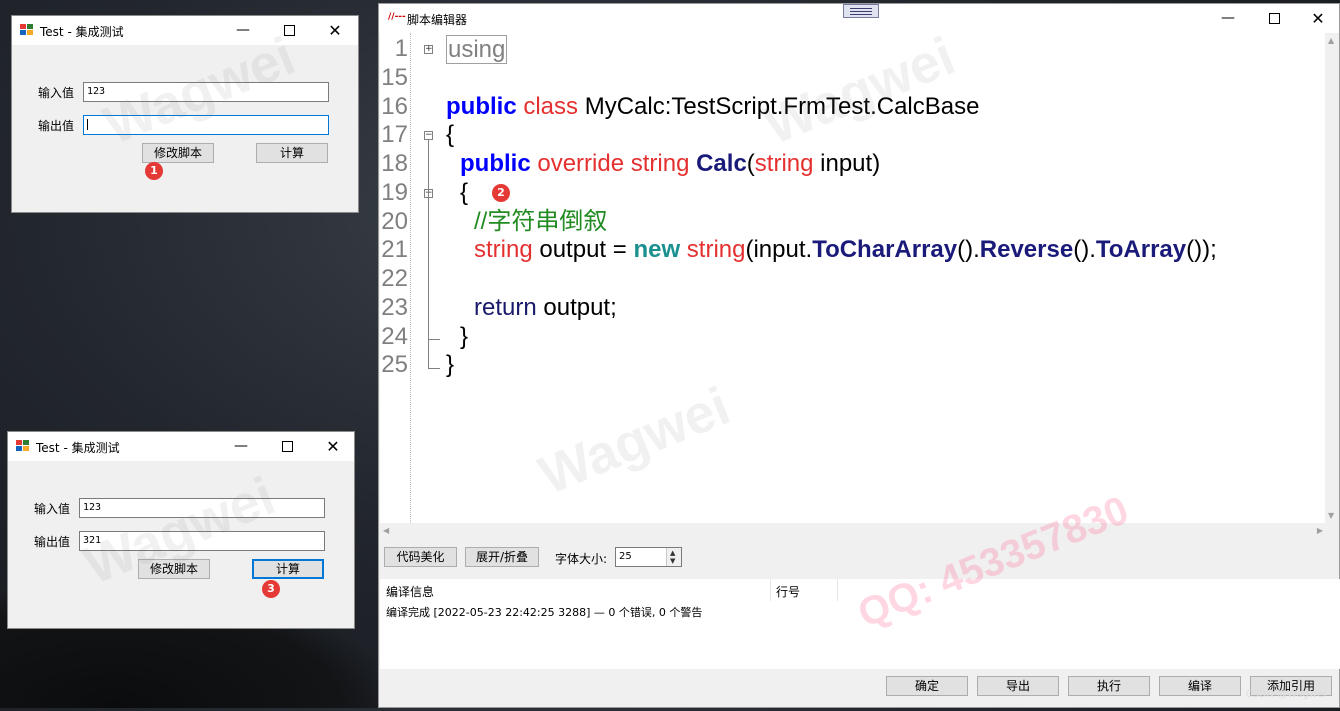  What do you see at coordinates (202, 541) in the screenshot?
I see `output-field: 321` at bounding box center [202, 541].